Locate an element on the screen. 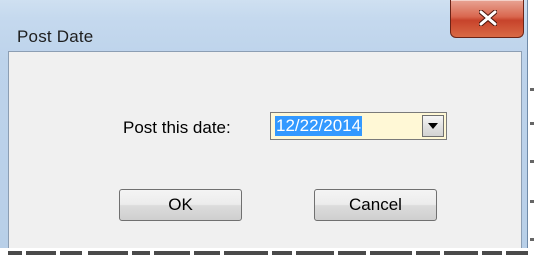  background-edge is located at coordinates (532, 163).